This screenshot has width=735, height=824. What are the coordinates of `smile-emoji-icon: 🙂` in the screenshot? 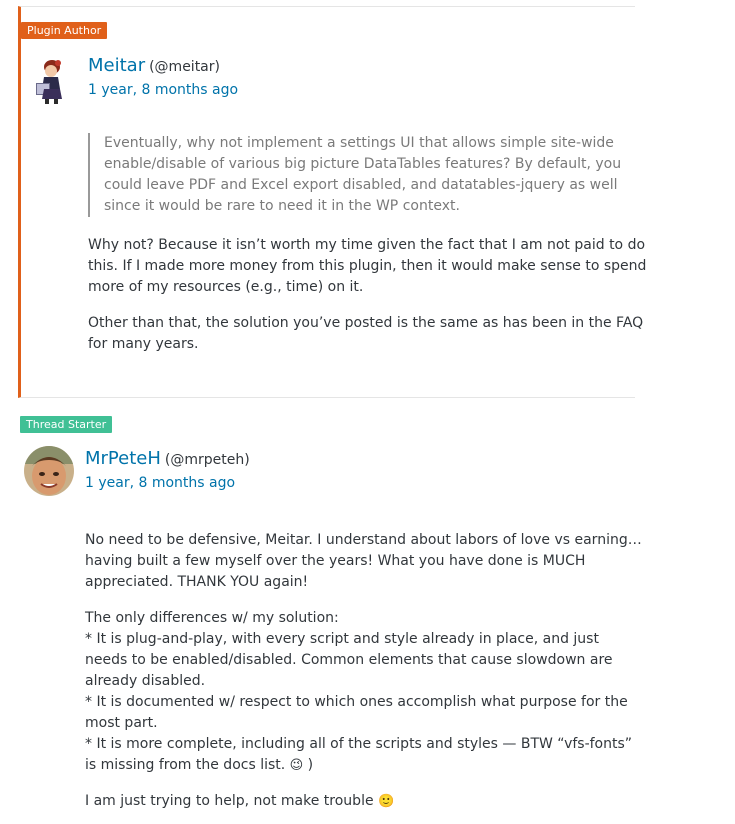 It's located at (386, 801).